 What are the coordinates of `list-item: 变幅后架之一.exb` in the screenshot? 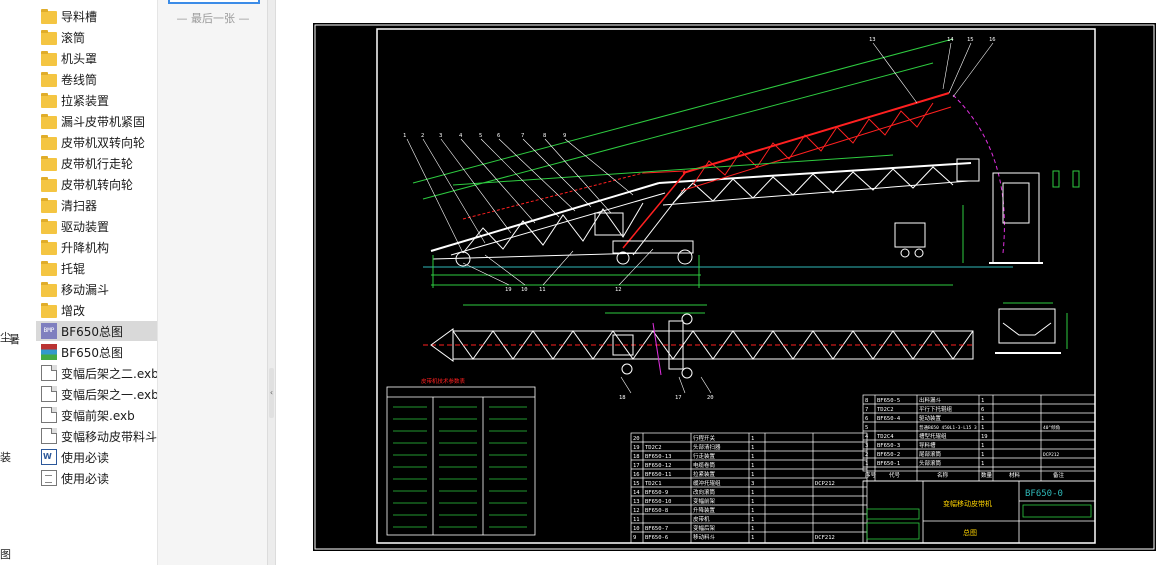 It's located at (96, 394).